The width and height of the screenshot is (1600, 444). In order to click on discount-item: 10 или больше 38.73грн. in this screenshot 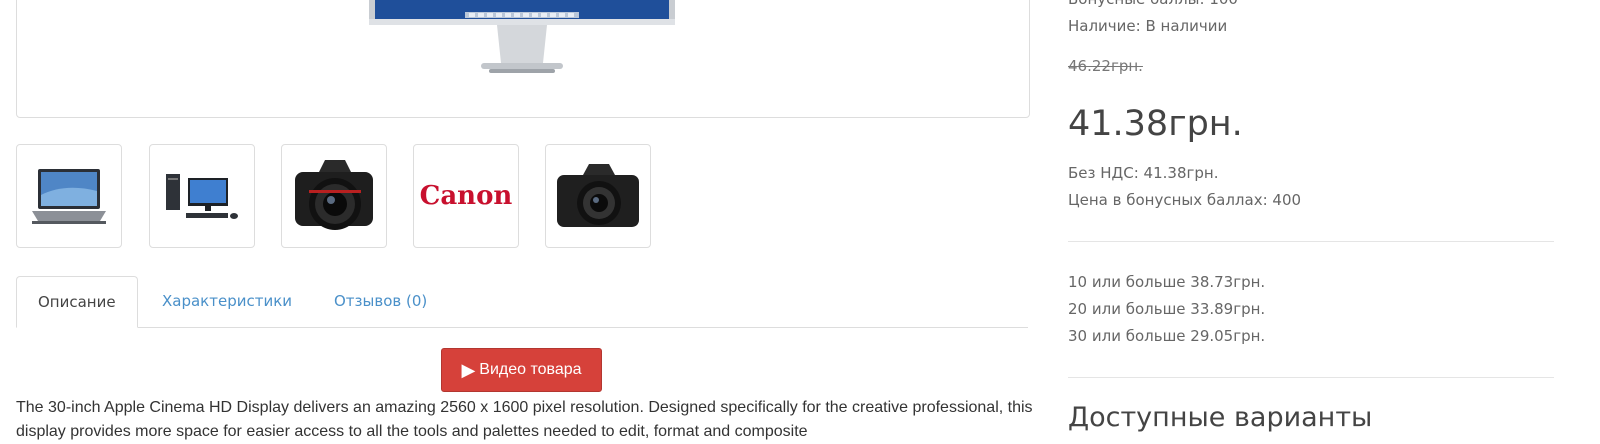, I will do `click(1167, 282)`.